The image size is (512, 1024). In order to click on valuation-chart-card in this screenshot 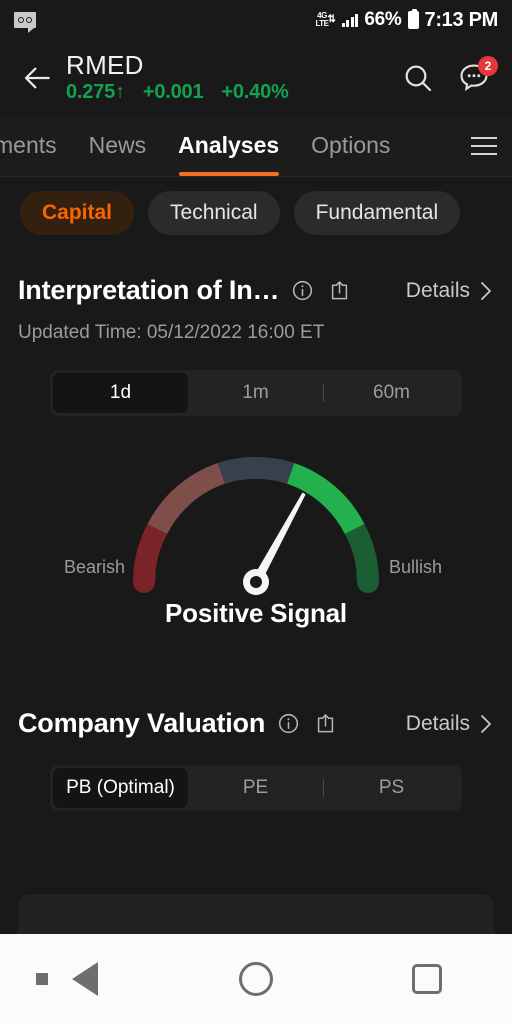, I will do `click(256, 914)`.